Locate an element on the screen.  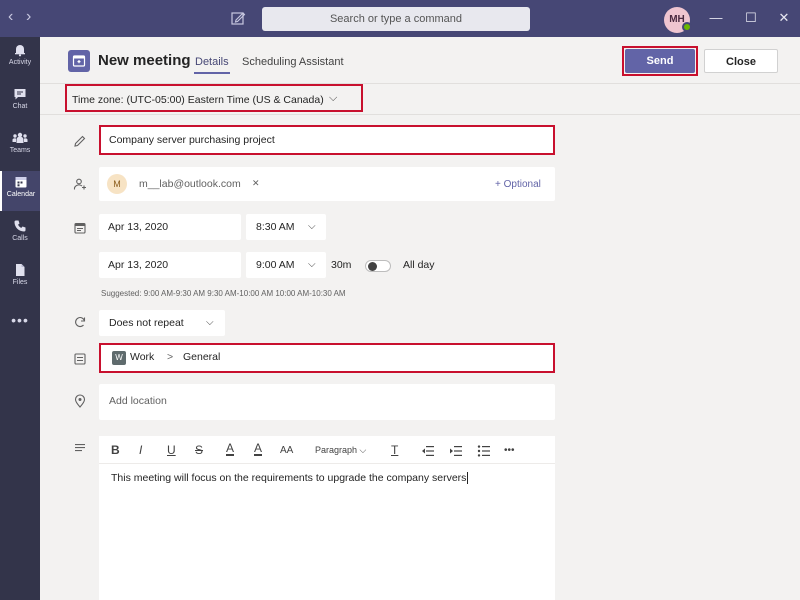
decrease-indent-icon is located at coordinates (428, 451).